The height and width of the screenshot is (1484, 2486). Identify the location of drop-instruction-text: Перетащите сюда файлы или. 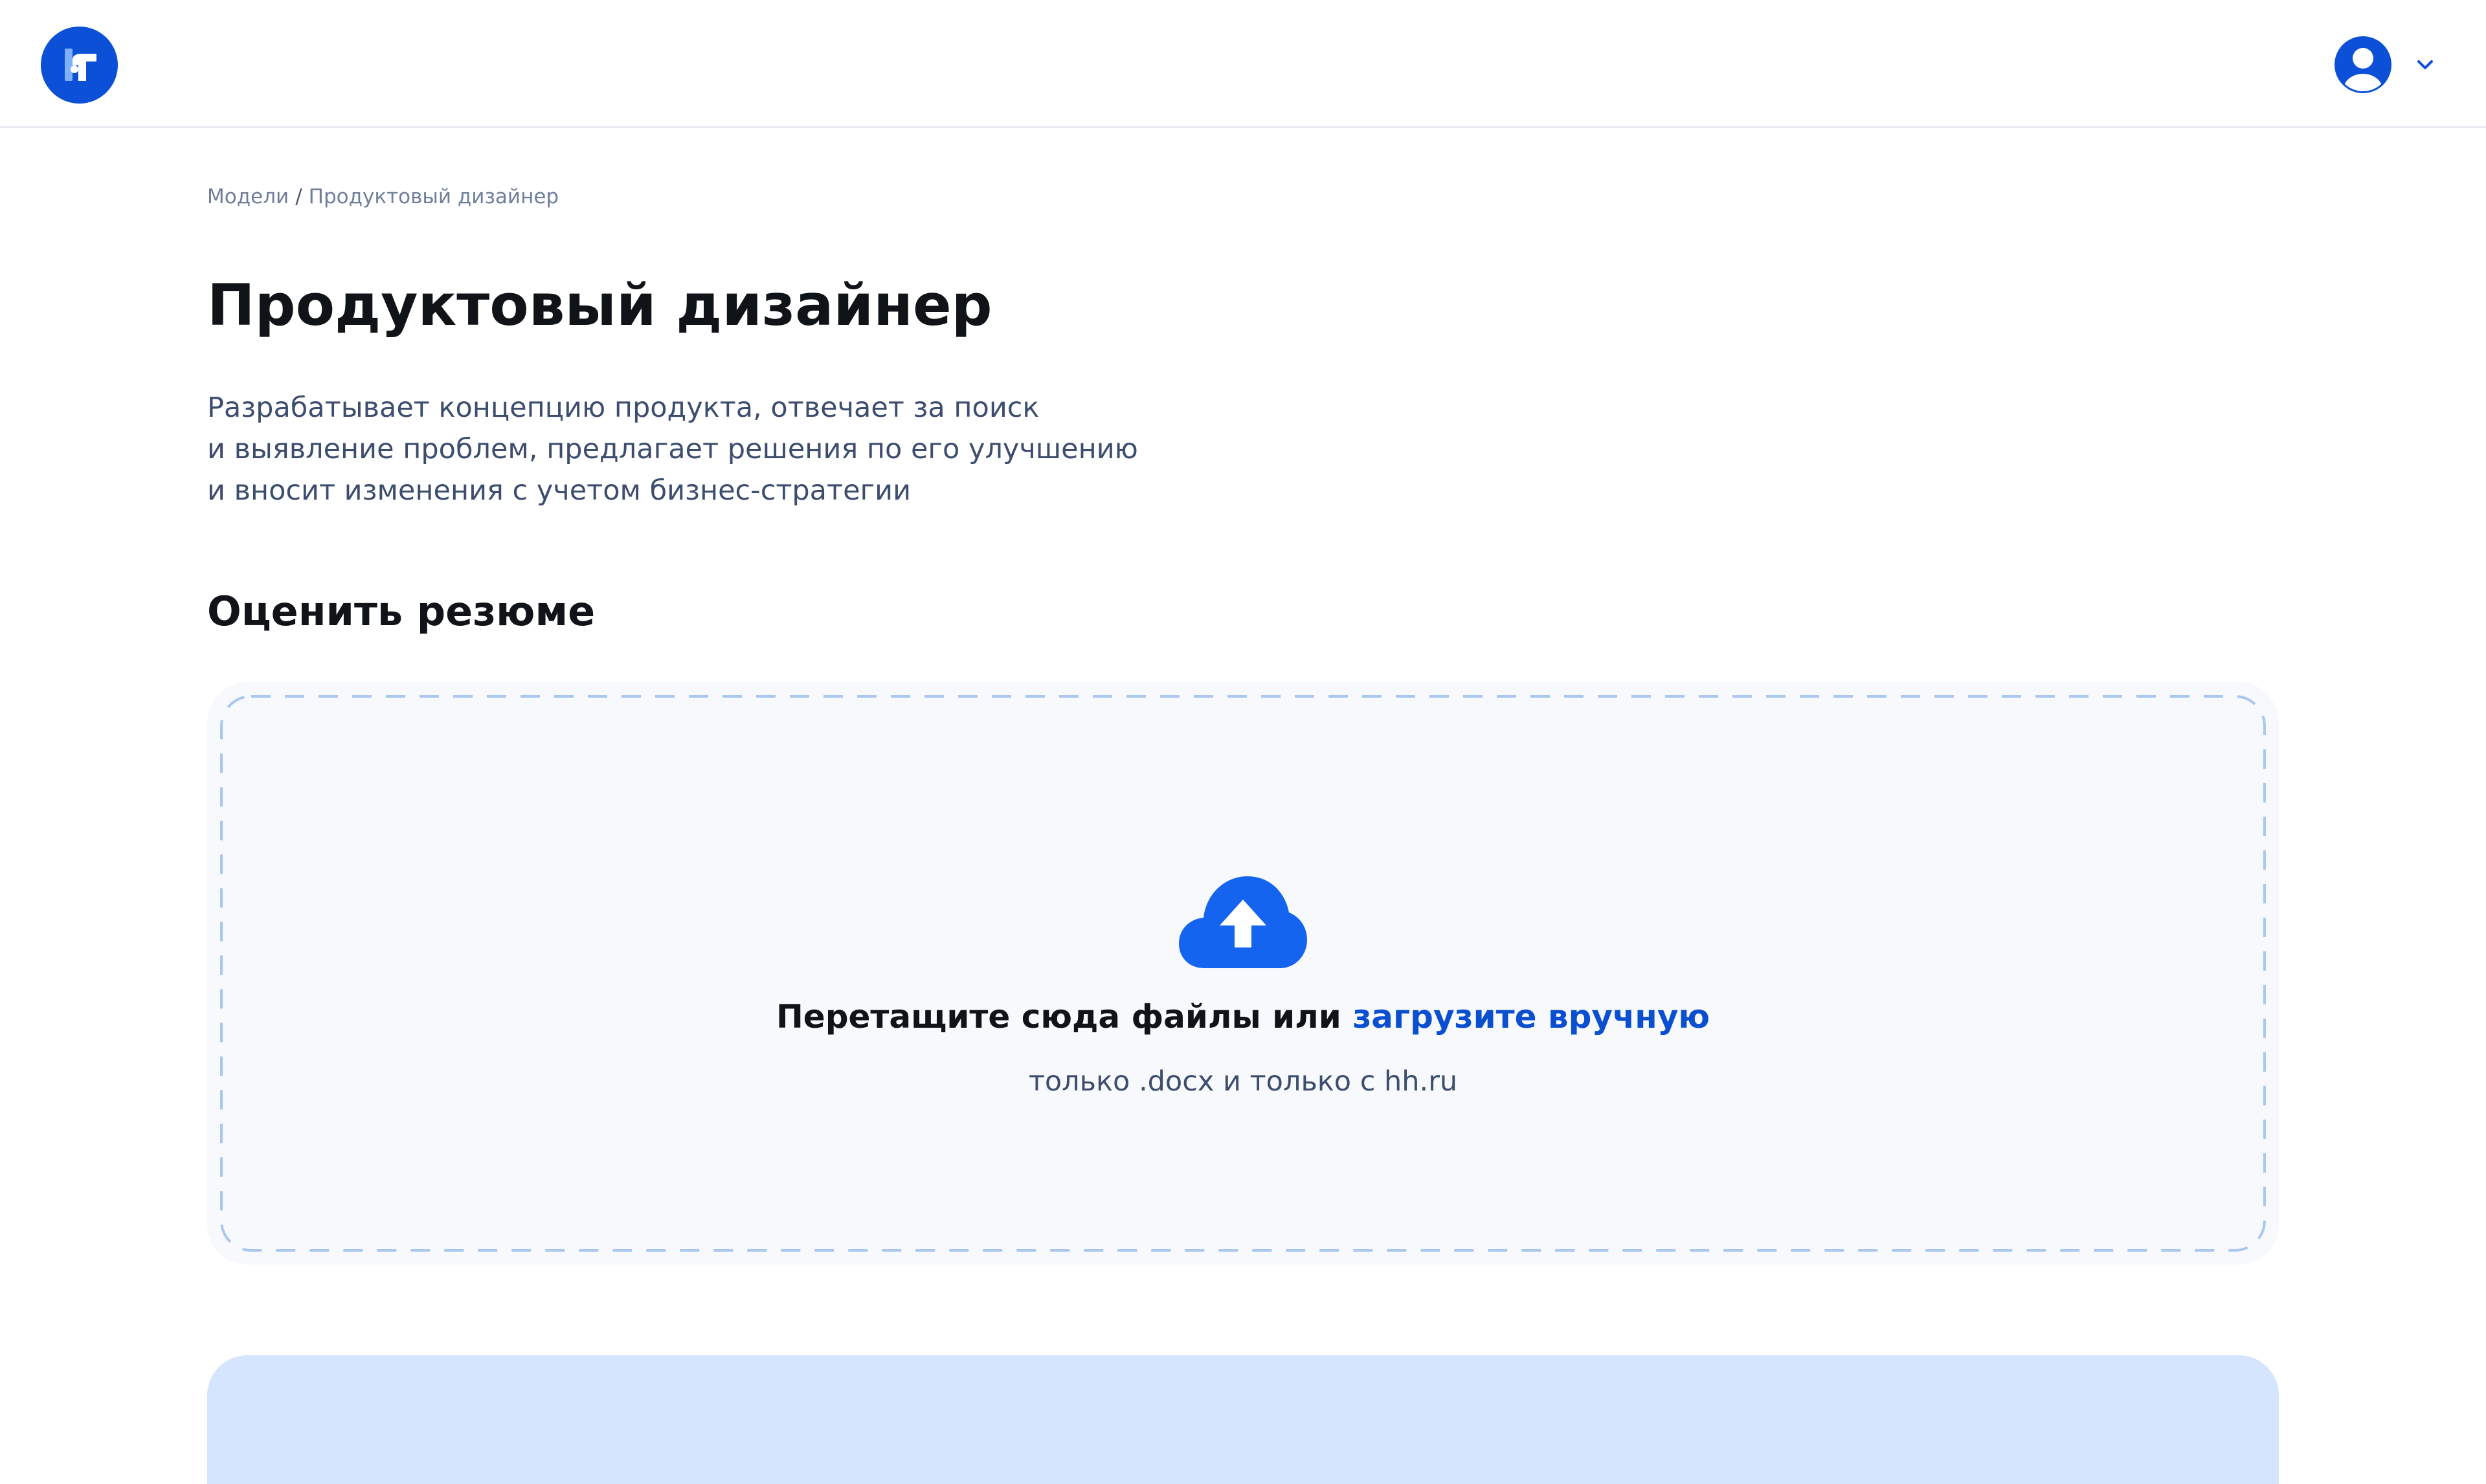
(1058, 1016).